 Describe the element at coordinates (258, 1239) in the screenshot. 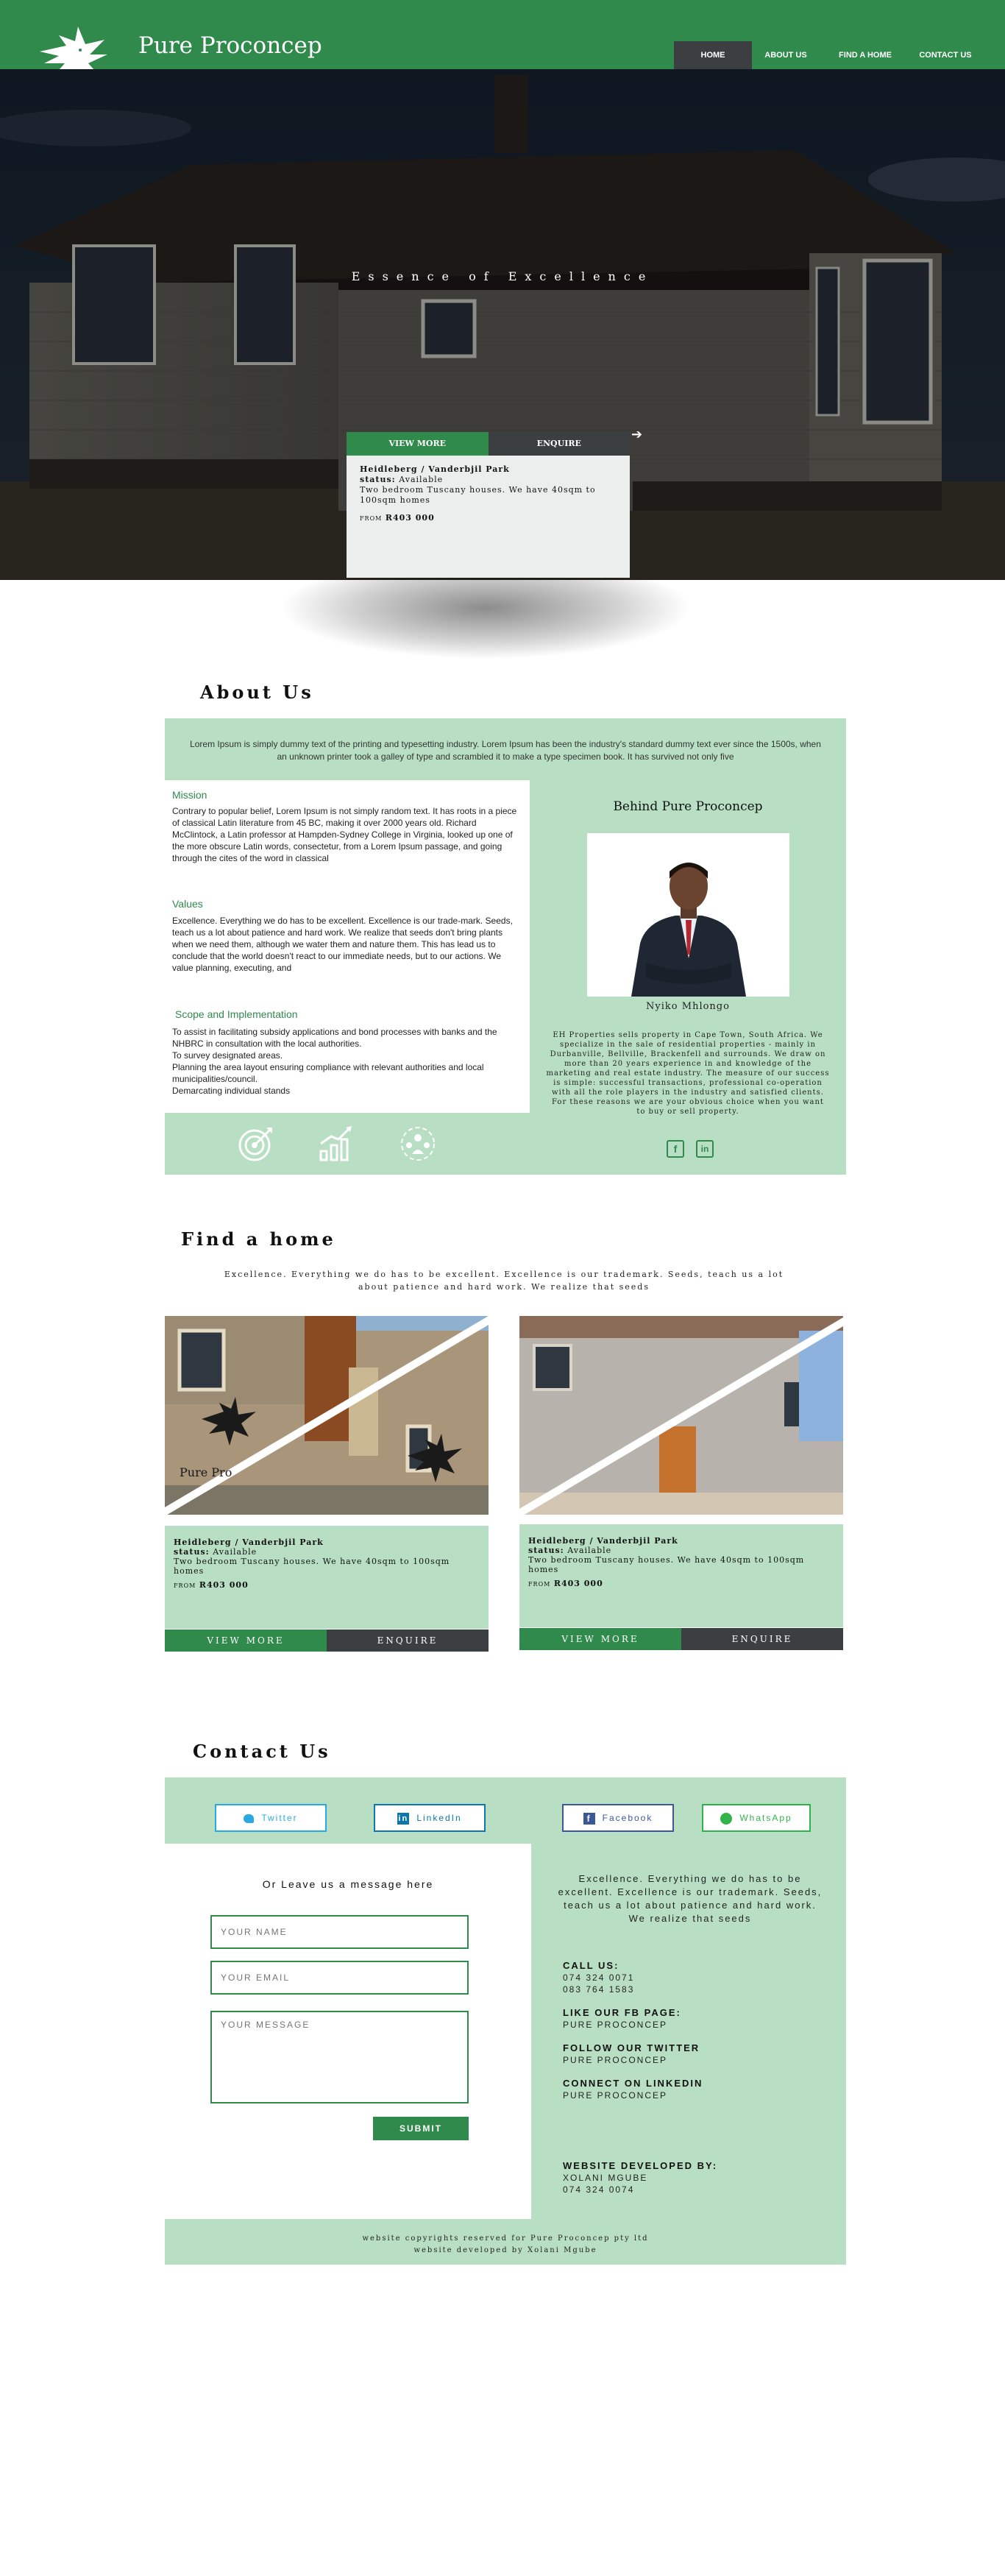

I see `find-title: Find a home` at that location.